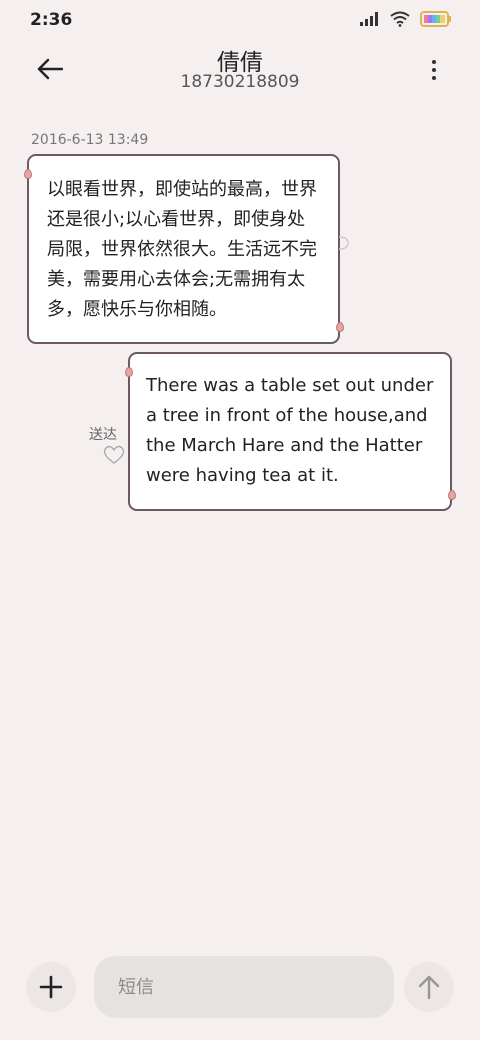 Image resolution: width=480 pixels, height=1040 pixels. What do you see at coordinates (103, 435) in the screenshot?
I see `delivery-status: 送达` at bounding box center [103, 435].